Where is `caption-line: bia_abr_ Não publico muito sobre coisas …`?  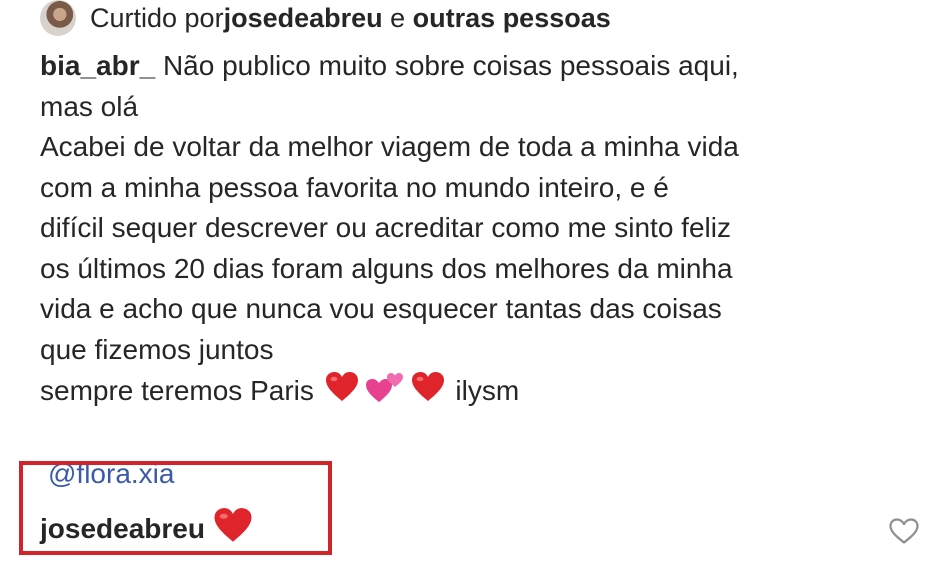
caption-line: bia_abr_ Não publico muito sobre coisas … is located at coordinates (485, 66).